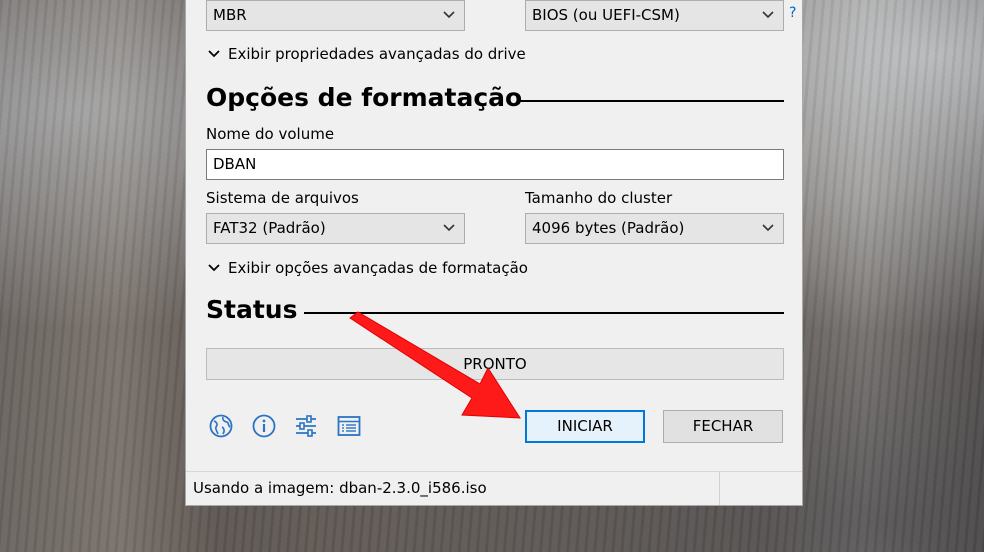 The height and width of the screenshot is (552, 984). Describe the element at coordinates (264, 426) in the screenshot. I see `info-icon` at that location.